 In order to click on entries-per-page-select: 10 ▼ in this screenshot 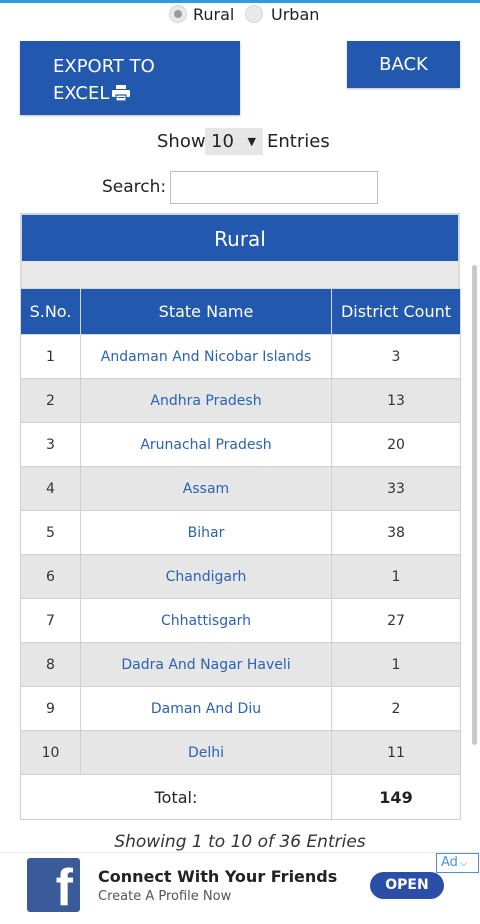, I will do `click(234, 141)`.